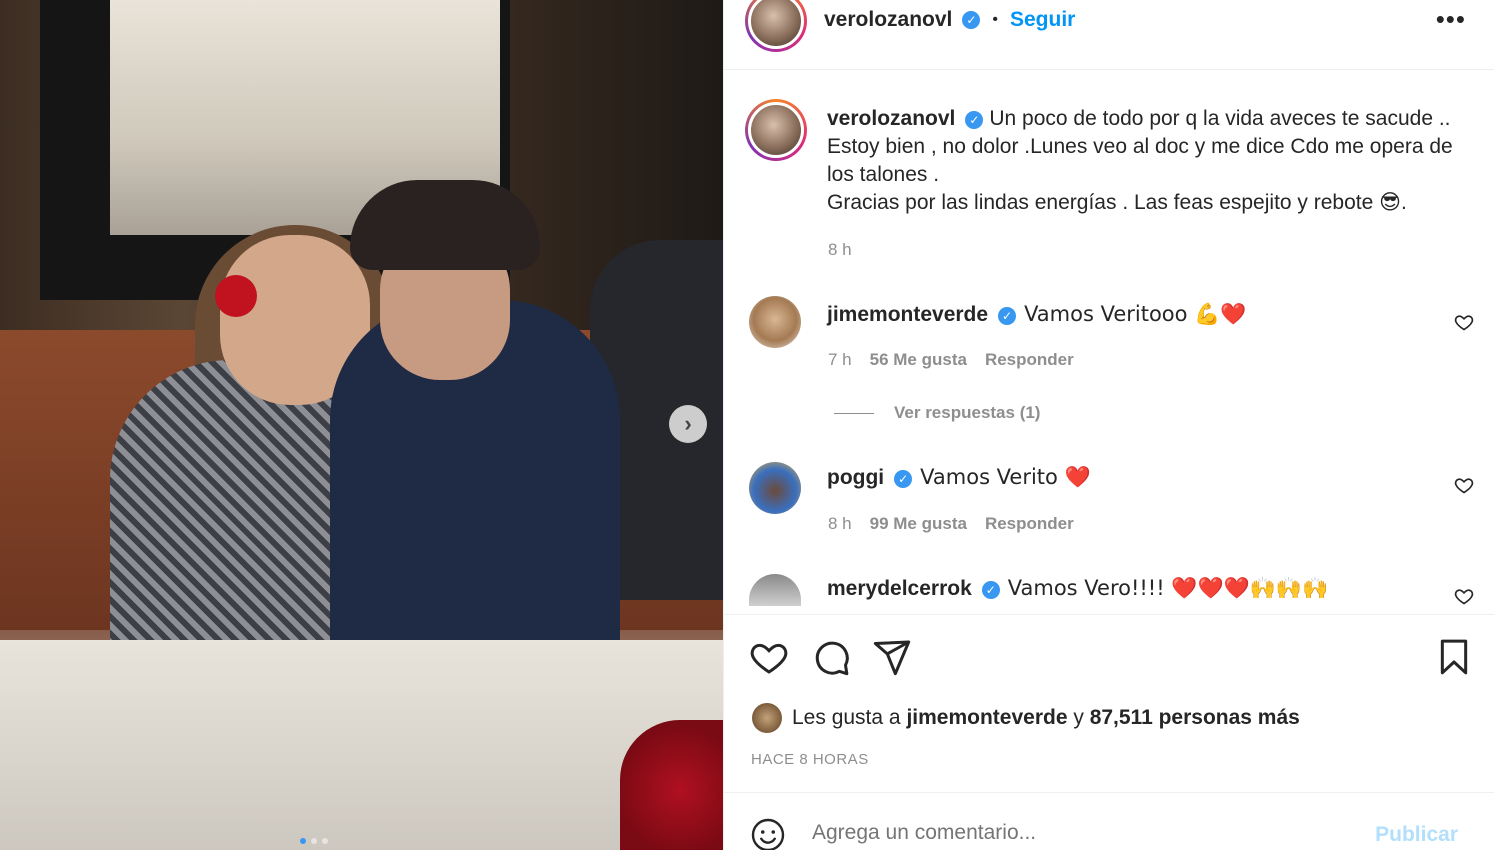 Image resolution: width=1500 pixels, height=850 pixels. Describe the element at coordinates (854, 413) in the screenshot. I see `replies-divider` at that location.